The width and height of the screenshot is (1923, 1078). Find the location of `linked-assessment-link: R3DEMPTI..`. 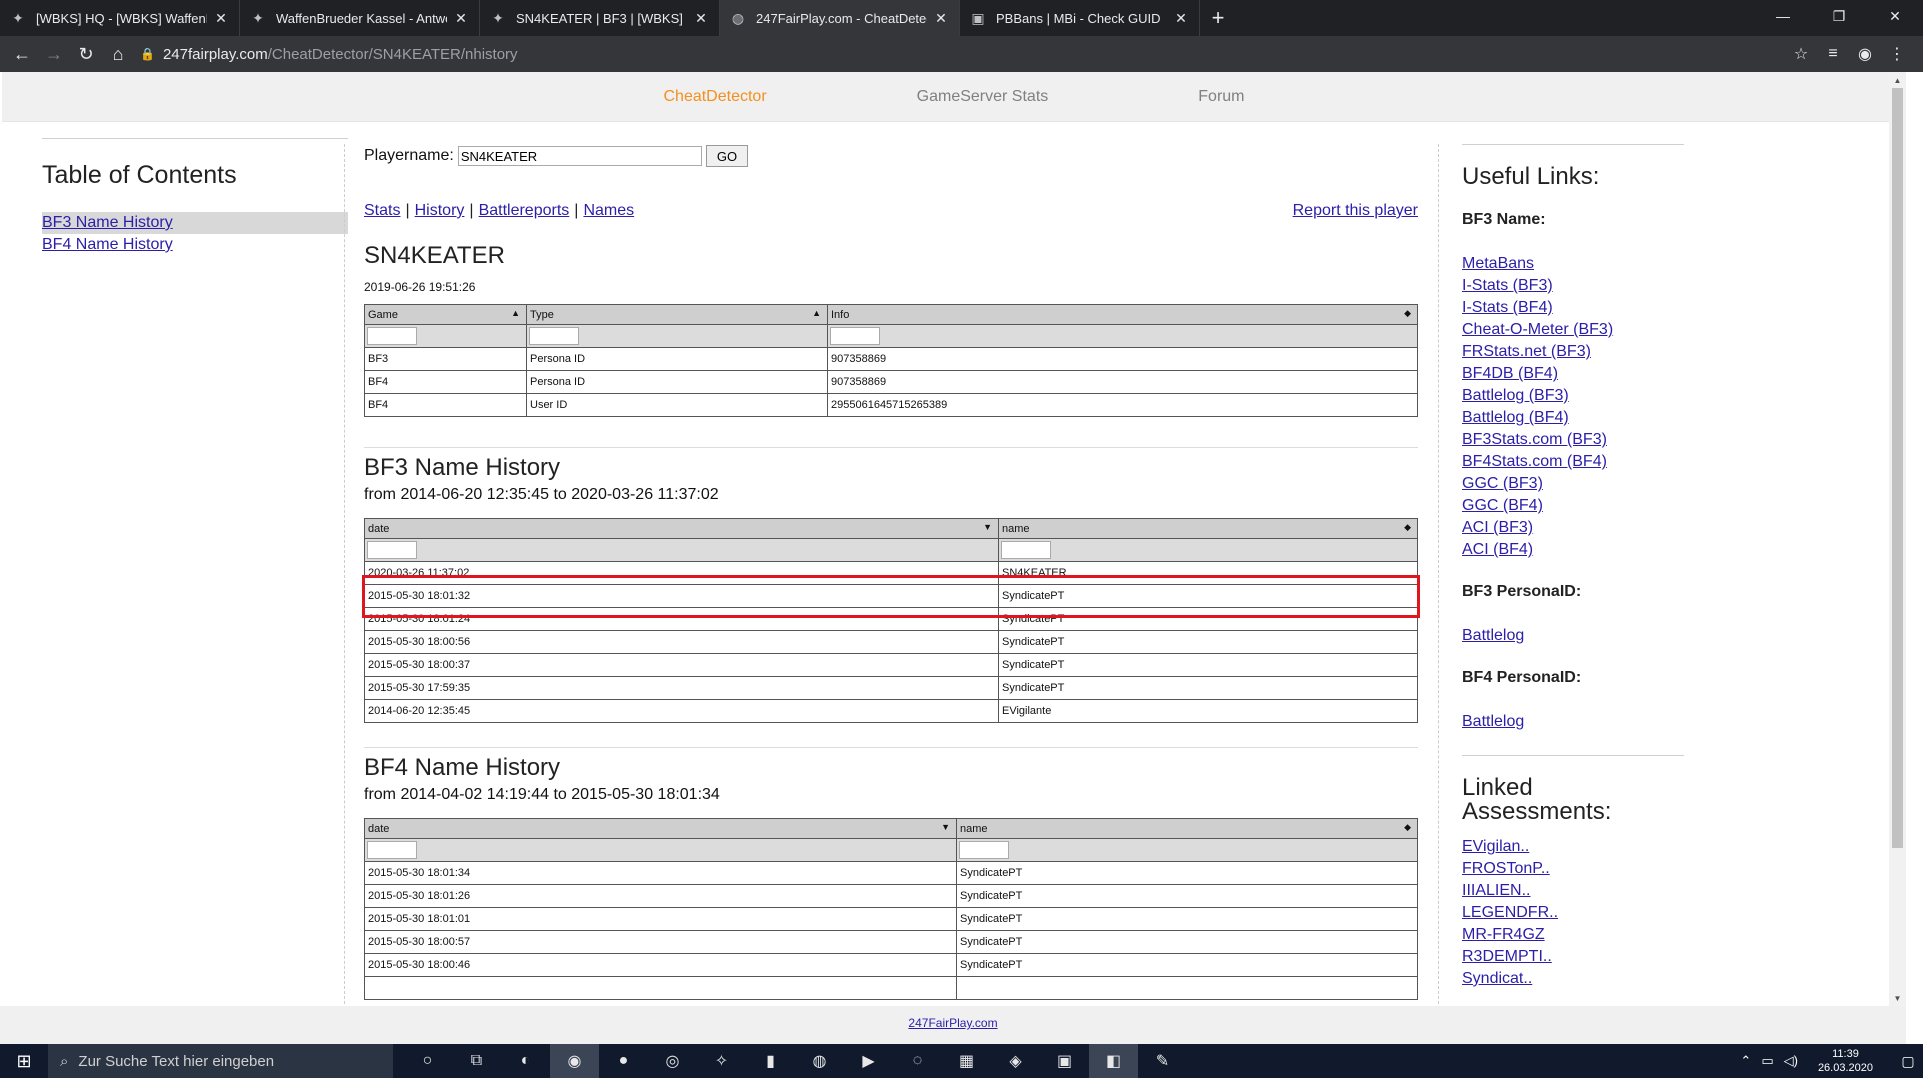

linked-assessment-link: R3DEMPTI.. is located at coordinates (1573, 957).